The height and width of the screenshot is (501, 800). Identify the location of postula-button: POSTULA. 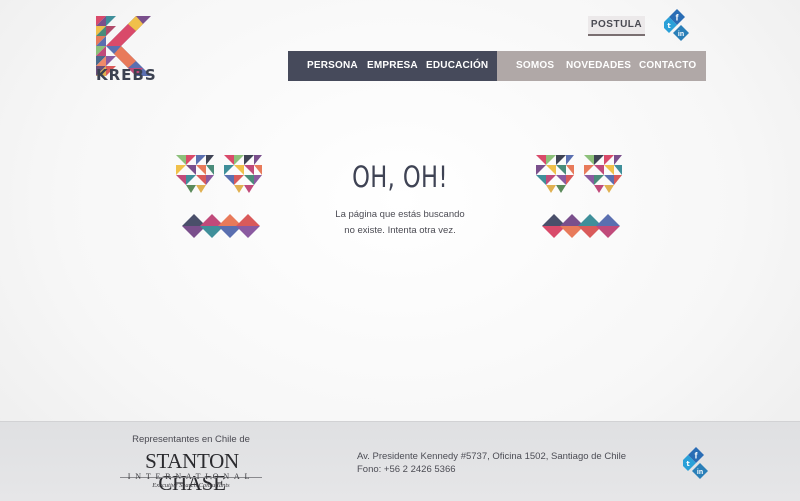
(616, 26).